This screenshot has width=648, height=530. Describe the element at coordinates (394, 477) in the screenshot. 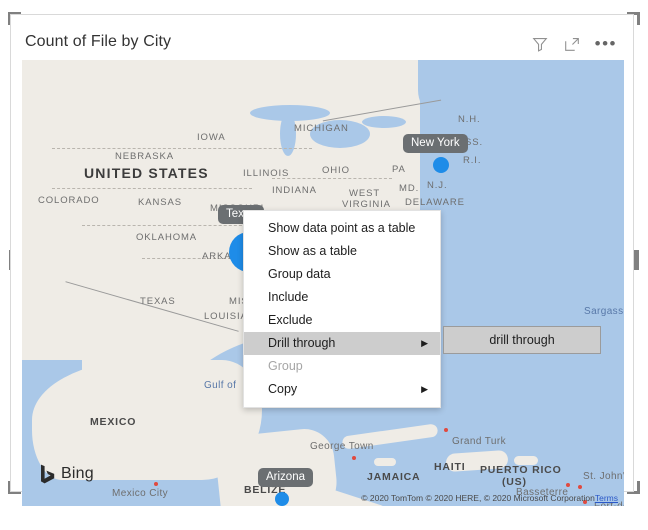

I see `map-label: JAMAICA` at that location.